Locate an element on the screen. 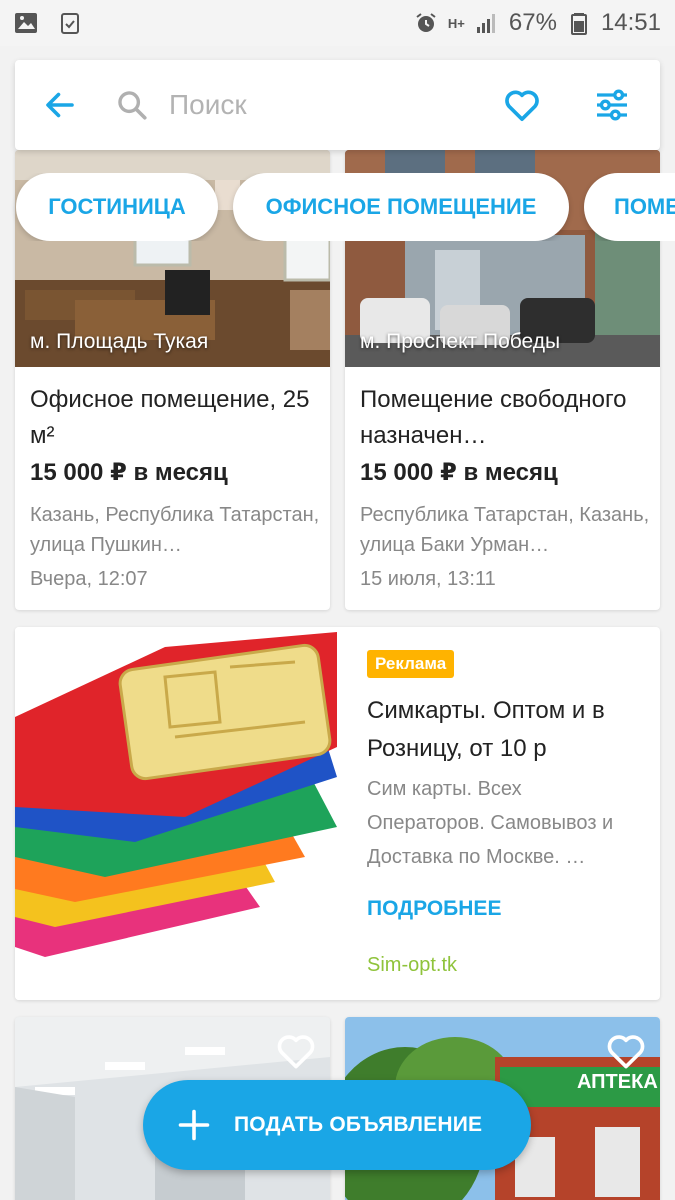 Image resolution: width=675 pixels, height=1200 pixels. signal-icon is located at coordinates (485, 23).